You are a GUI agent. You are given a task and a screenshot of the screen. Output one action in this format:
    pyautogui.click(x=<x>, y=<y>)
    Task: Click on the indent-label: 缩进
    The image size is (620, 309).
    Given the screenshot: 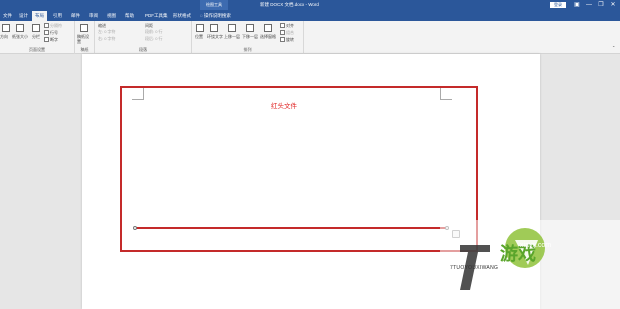 What is the action you would take?
    pyautogui.click(x=102, y=25)
    